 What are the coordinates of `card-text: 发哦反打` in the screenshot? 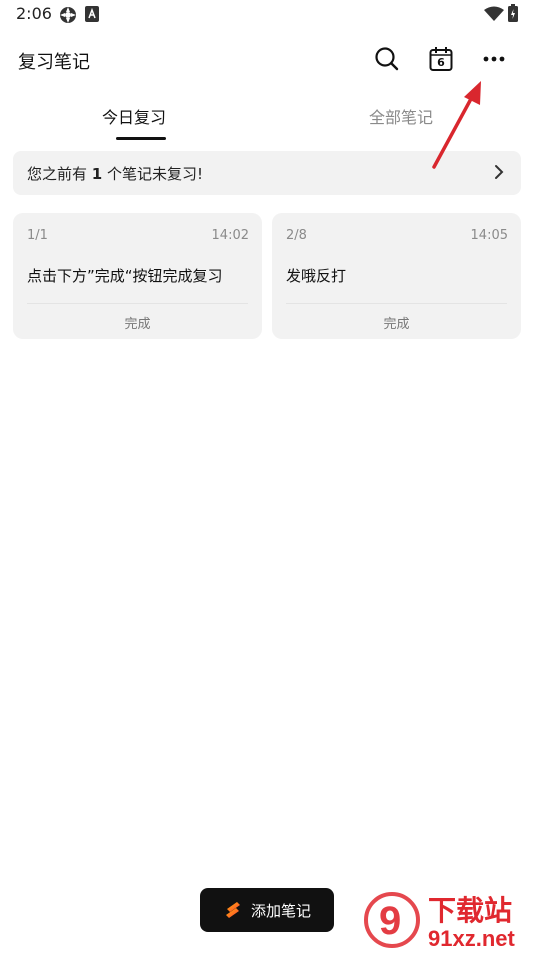 It's located at (316, 276).